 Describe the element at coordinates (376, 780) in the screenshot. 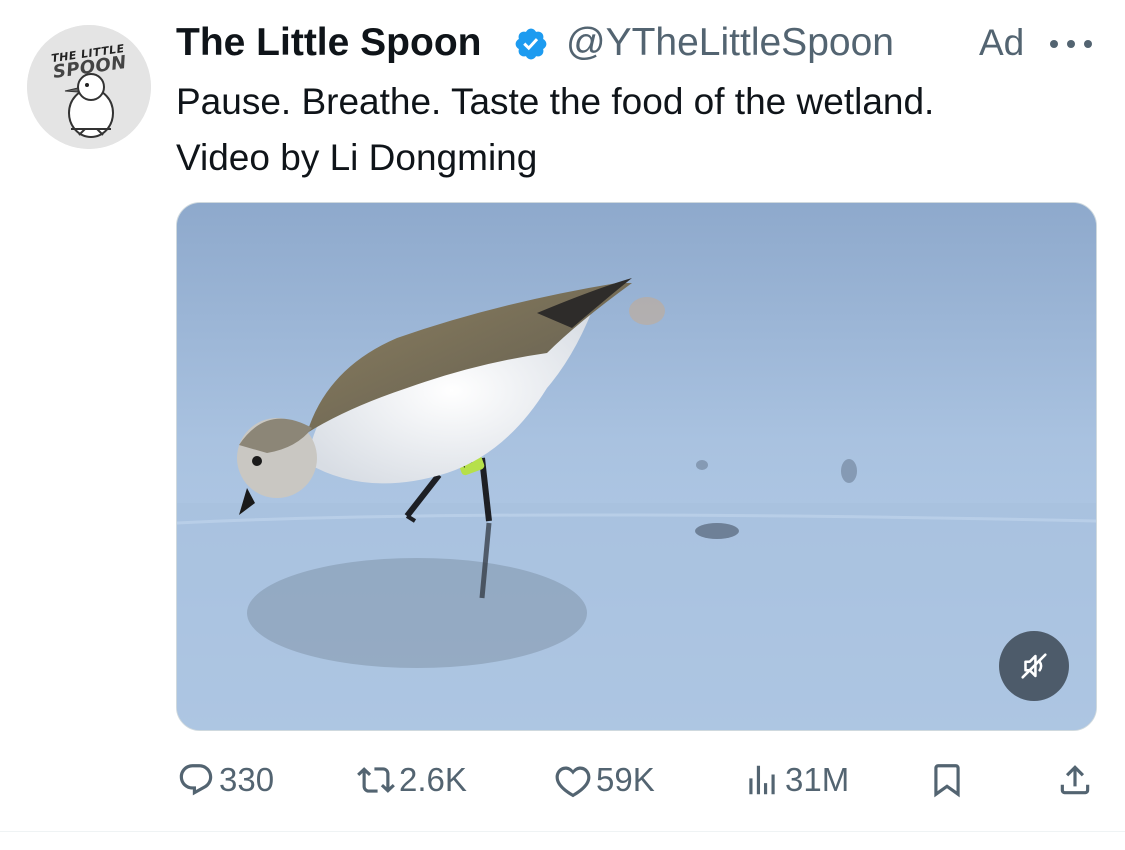

I see `repost-icon` at that location.